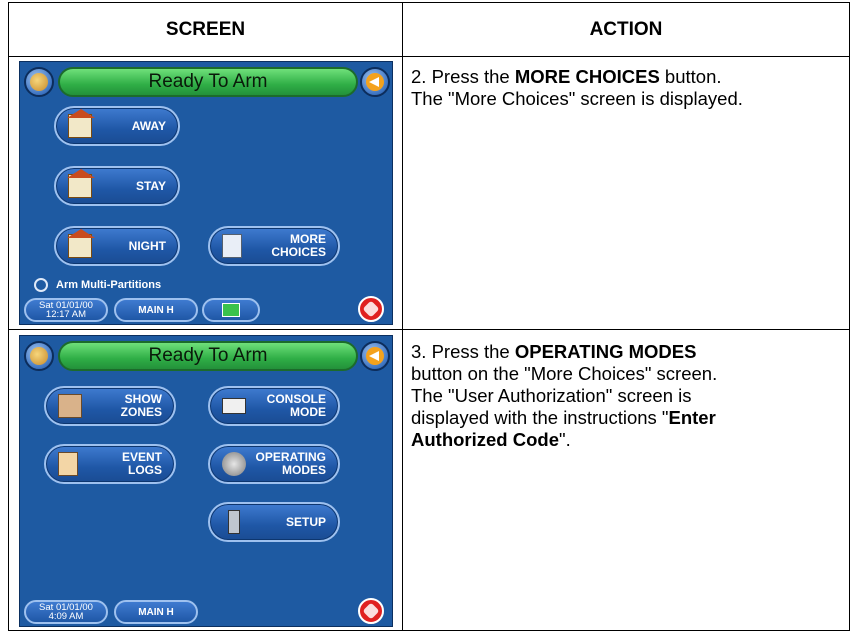  I want to click on away-button: AWAY, so click(117, 126).